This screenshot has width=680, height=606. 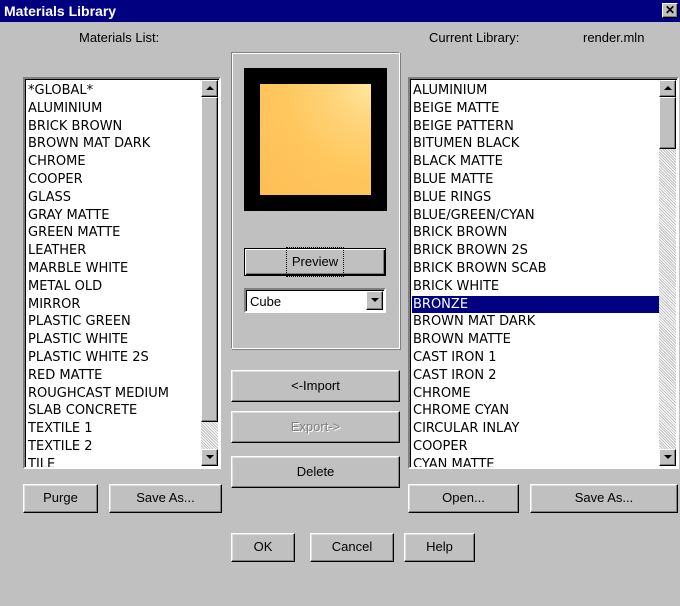 I want to click on export-label: Export->, so click(x=315, y=426).